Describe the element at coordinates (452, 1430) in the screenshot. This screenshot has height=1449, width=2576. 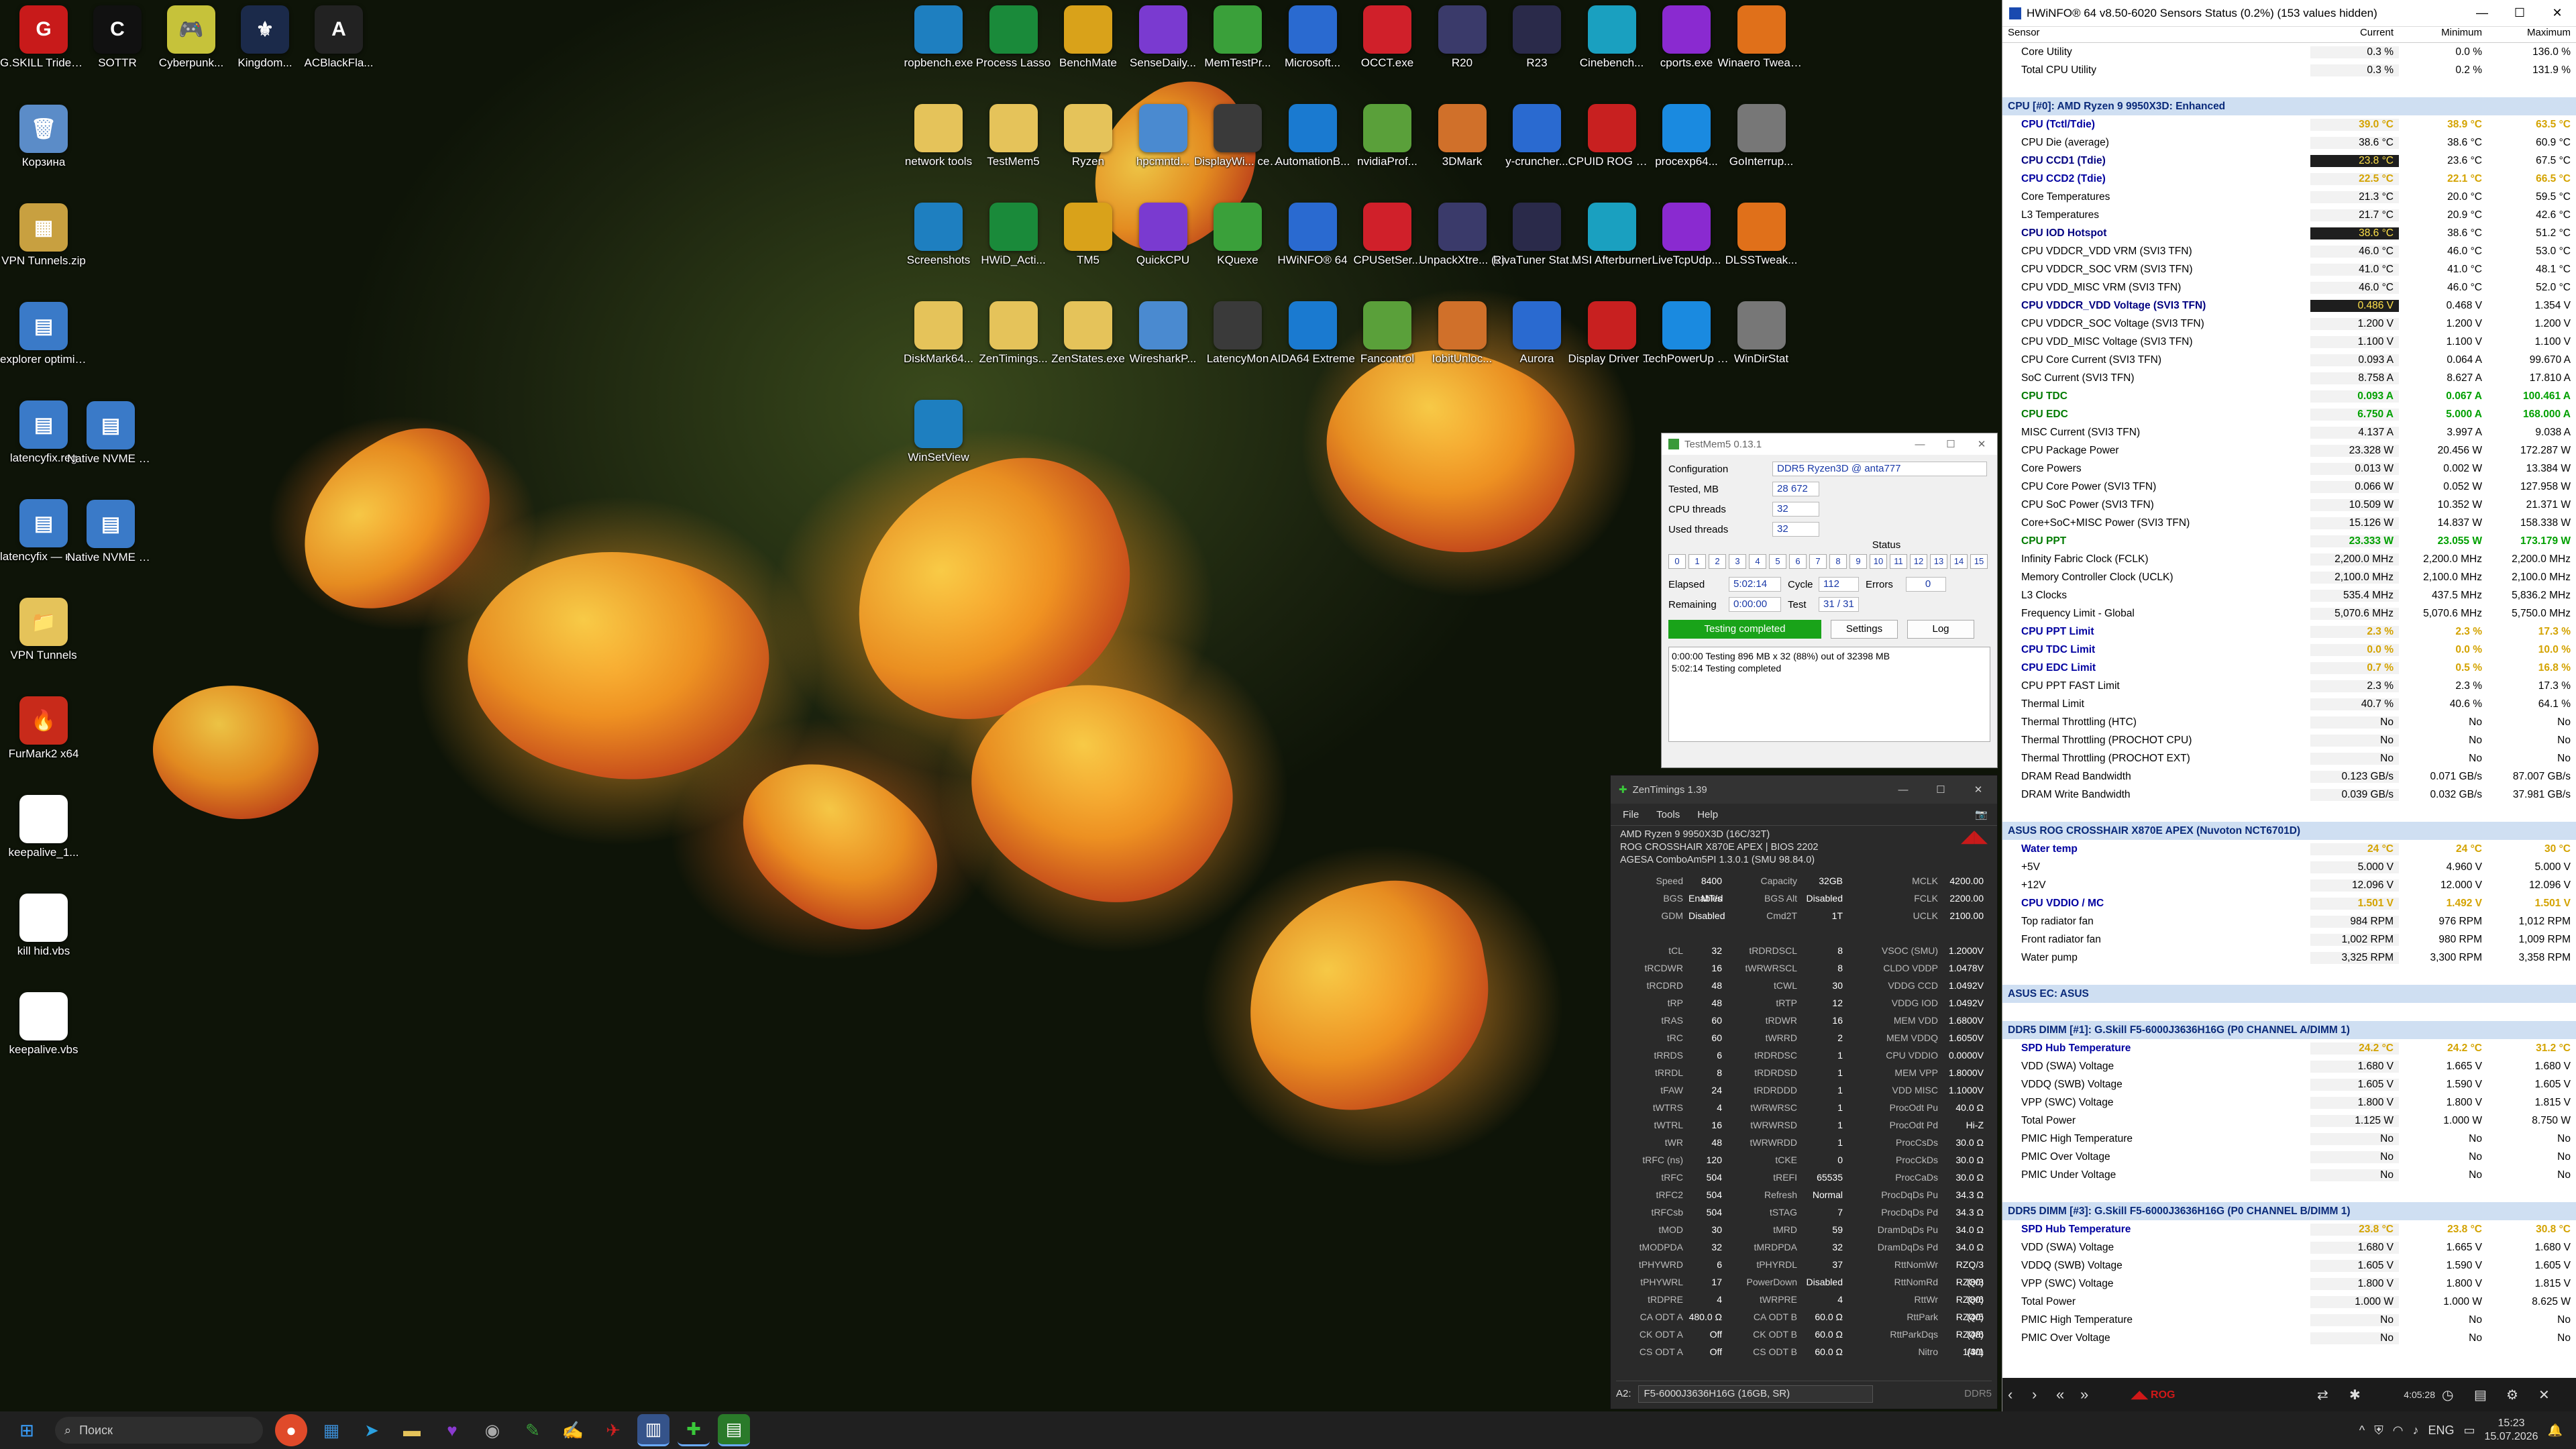
I see `app-icon: ♥` at that location.